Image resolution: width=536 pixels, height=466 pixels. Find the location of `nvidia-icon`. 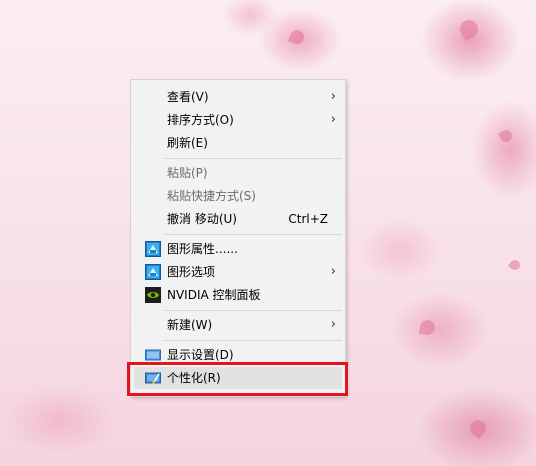

nvidia-icon is located at coordinates (153, 295).